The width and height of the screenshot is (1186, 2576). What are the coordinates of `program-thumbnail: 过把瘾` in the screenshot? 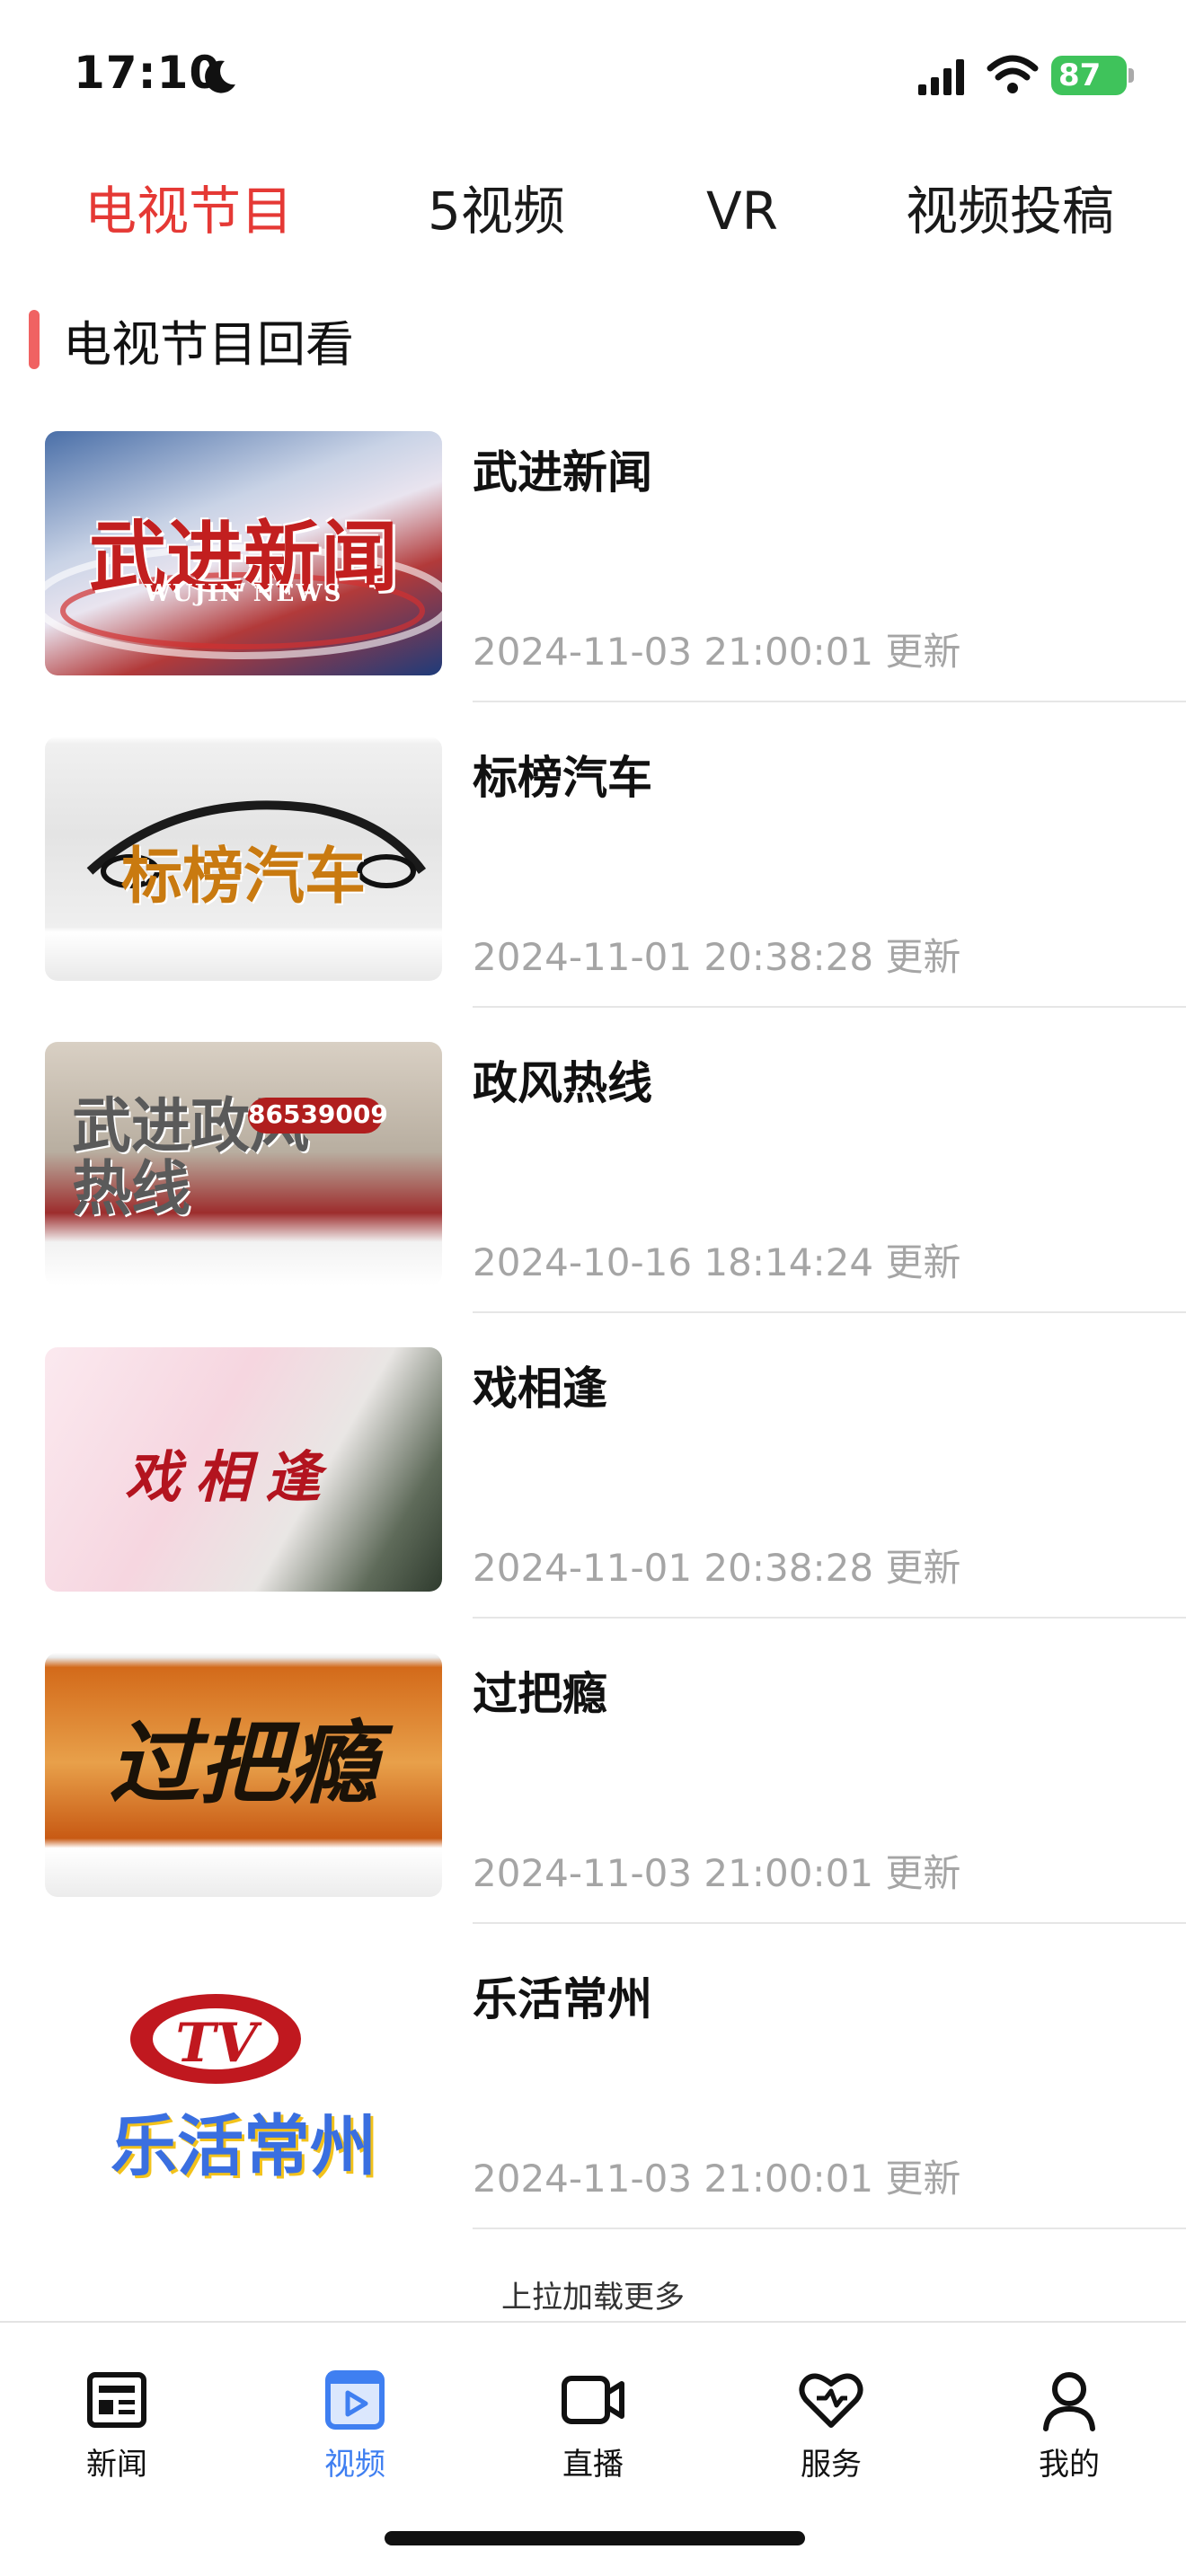 It's located at (243, 1775).